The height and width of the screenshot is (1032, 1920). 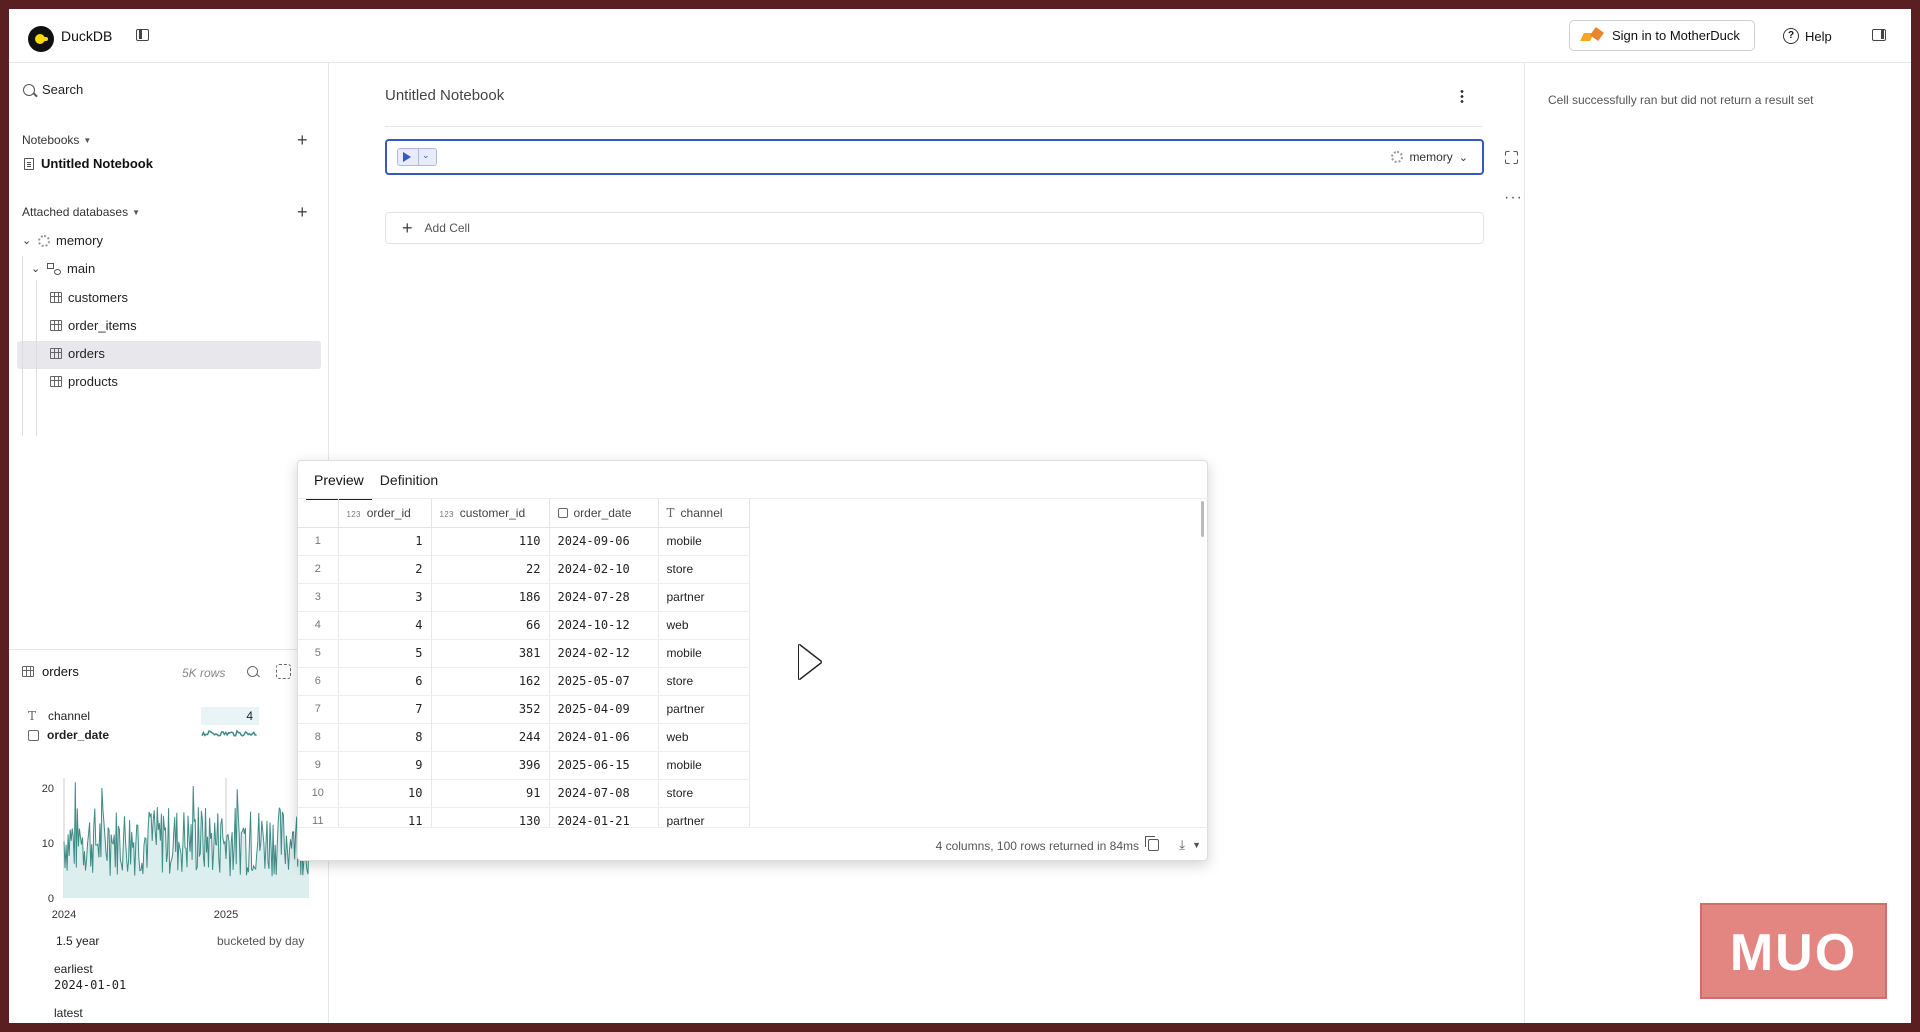 What do you see at coordinates (385, 625) in the screenshot?
I see `cell-order-id: 4` at bounding box center [385, 625].